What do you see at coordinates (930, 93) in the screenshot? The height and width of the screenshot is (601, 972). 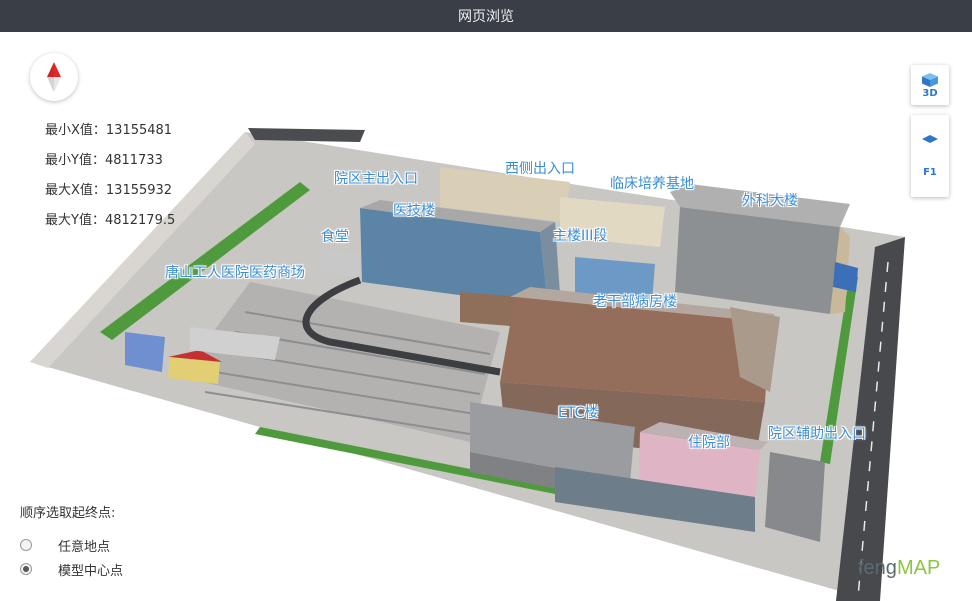 I see `view-3d-label: 3D` at bounding box center [930, 93].